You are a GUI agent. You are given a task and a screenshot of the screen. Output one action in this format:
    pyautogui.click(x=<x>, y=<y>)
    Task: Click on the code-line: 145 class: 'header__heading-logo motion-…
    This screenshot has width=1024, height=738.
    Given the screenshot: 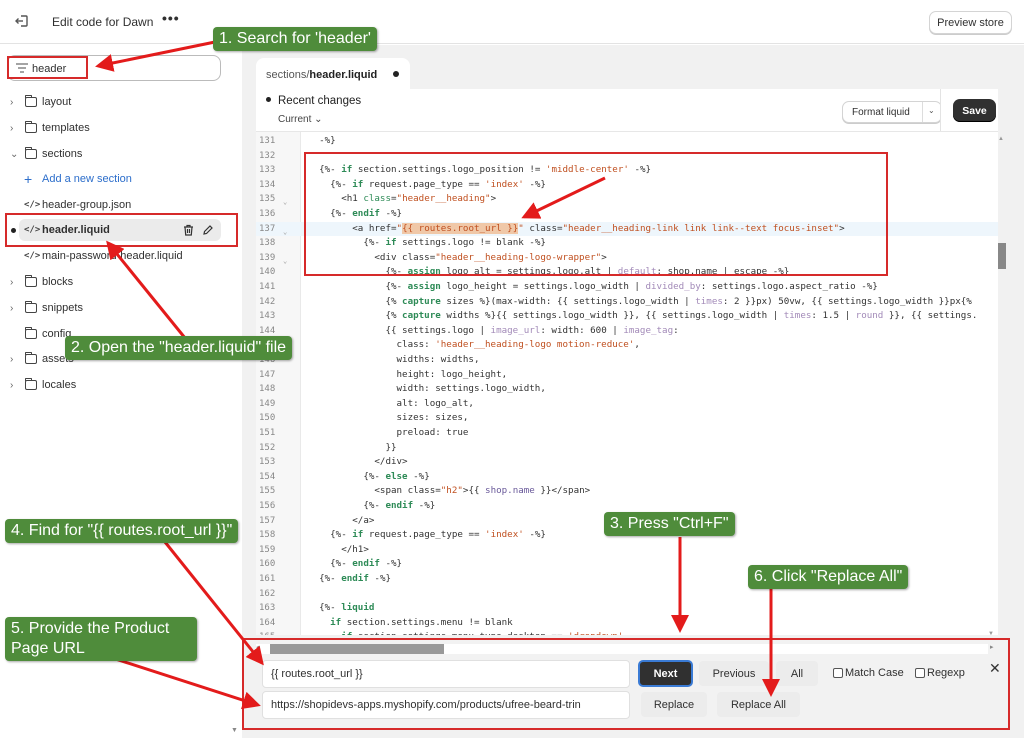 What is the action you would take?
    pyautogui.click(x=627, y=345)
    